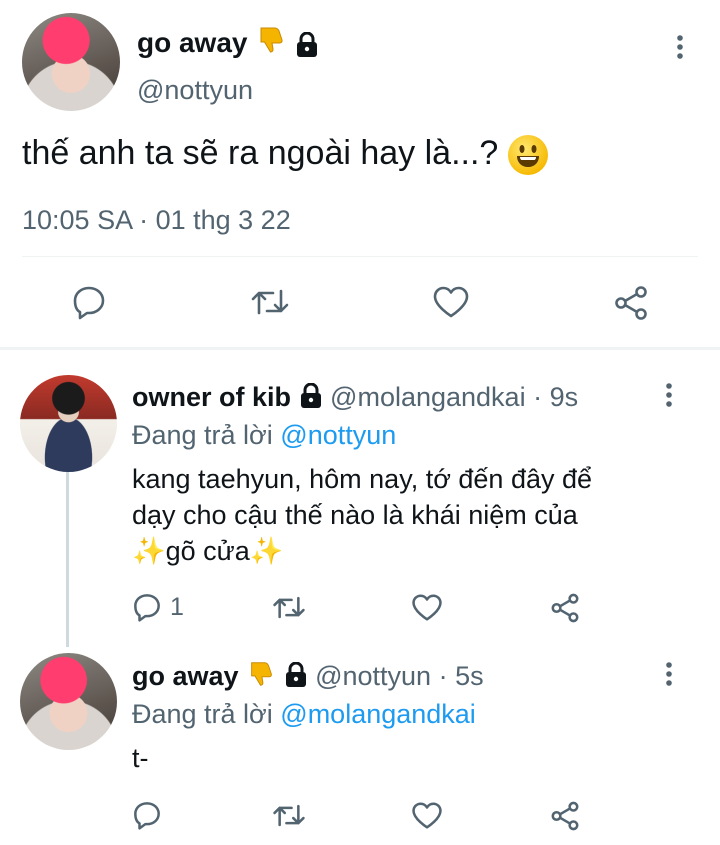 This screenshot has width=720, height=845. Describe the element at coordinates (195, 90) in the screenshot. I see `handle: @nottyun` at that location.